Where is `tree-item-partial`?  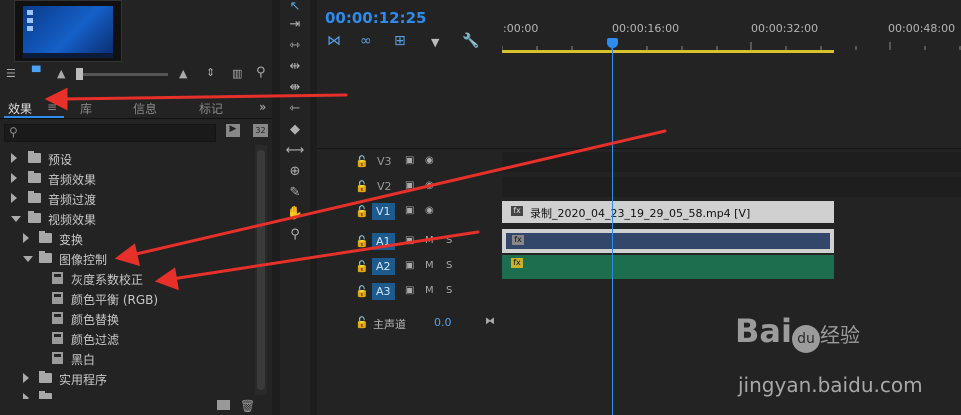
tree-item-partial is located at coordinates (127, 394).